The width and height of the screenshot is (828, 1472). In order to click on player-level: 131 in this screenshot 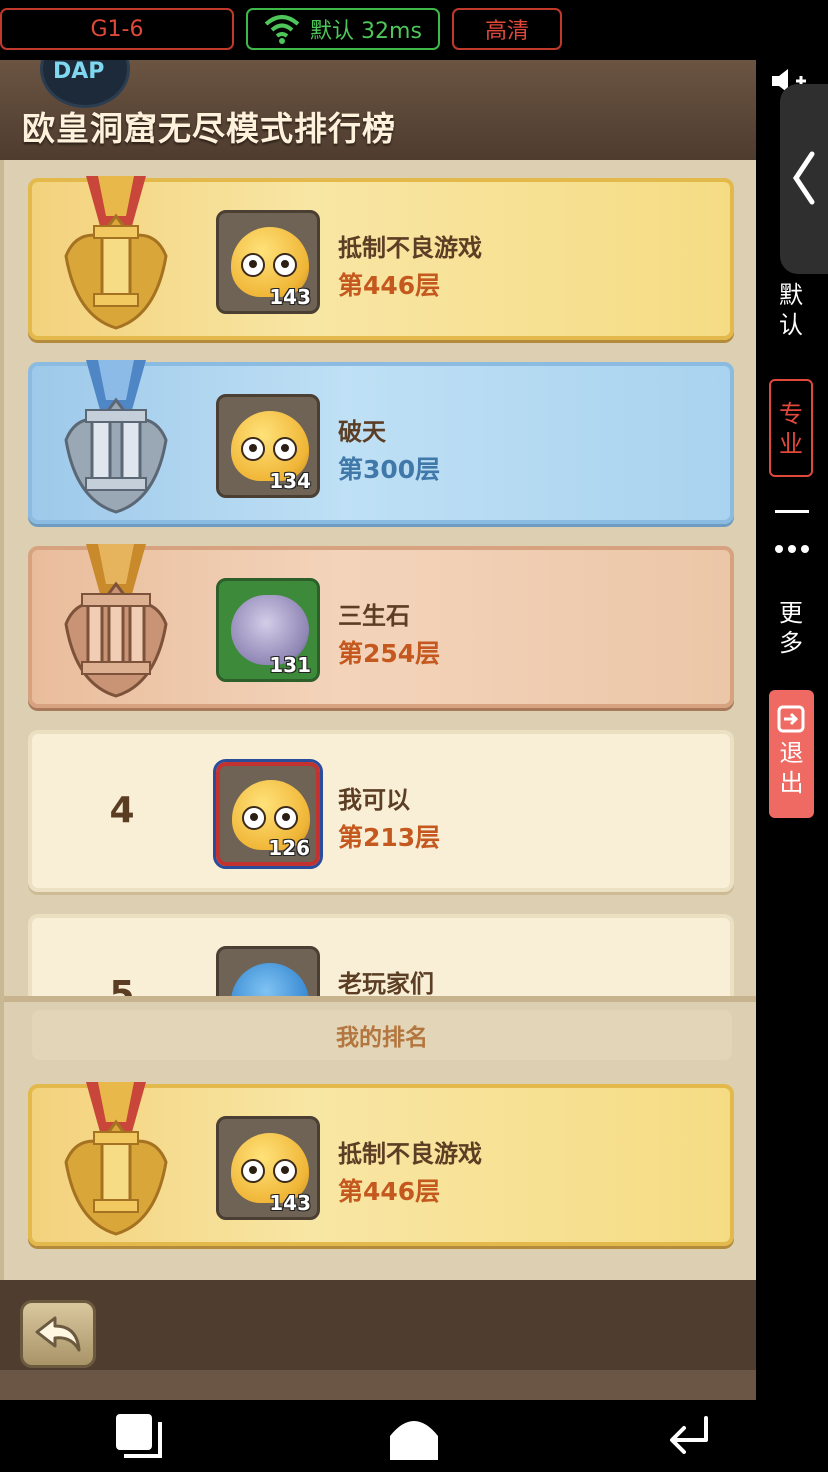, I will do `click(290, 665)`.